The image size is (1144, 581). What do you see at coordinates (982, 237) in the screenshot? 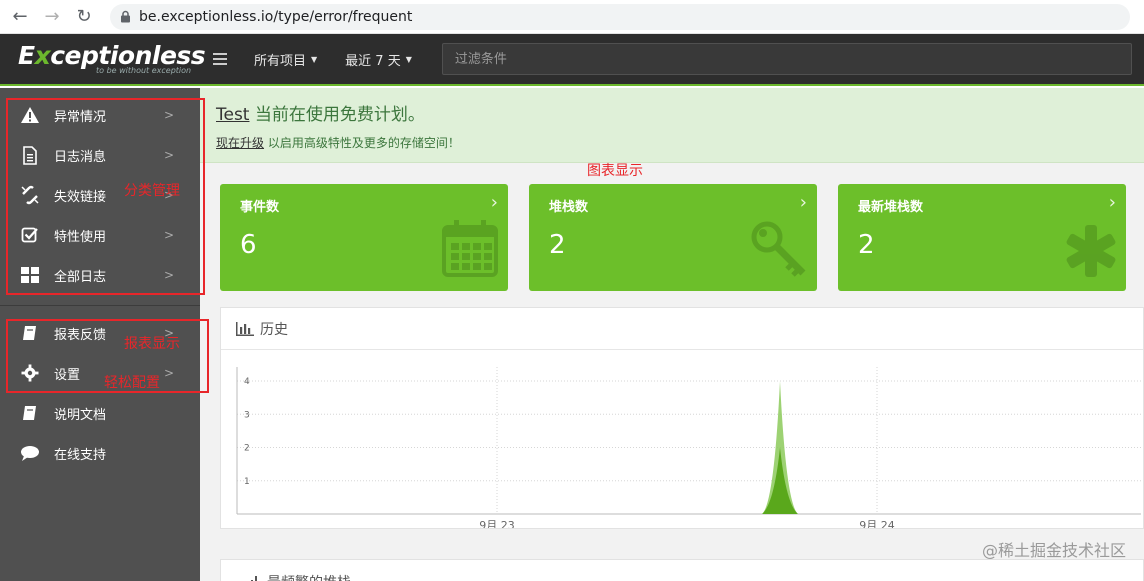
I see `stat-card-new-stacks: 最新堆栈数 › 2` at bounding box center [982, 237].